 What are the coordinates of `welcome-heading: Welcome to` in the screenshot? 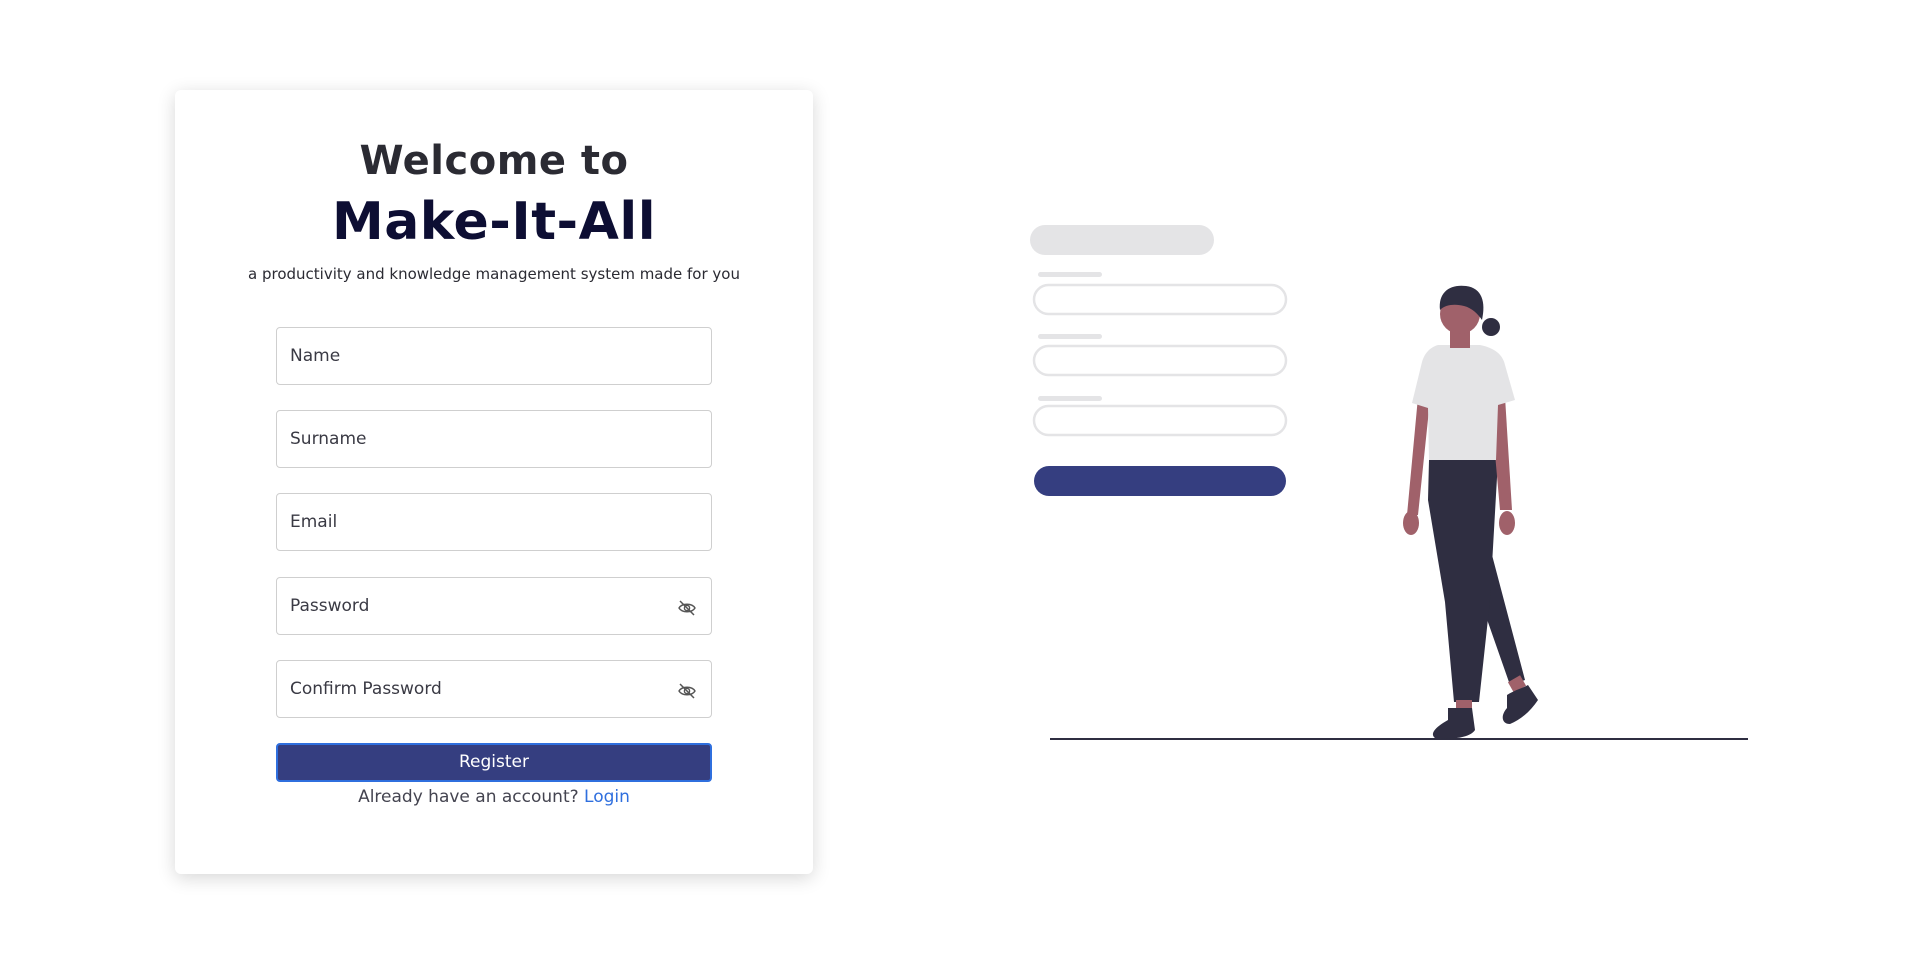 It's located at (494, 161).